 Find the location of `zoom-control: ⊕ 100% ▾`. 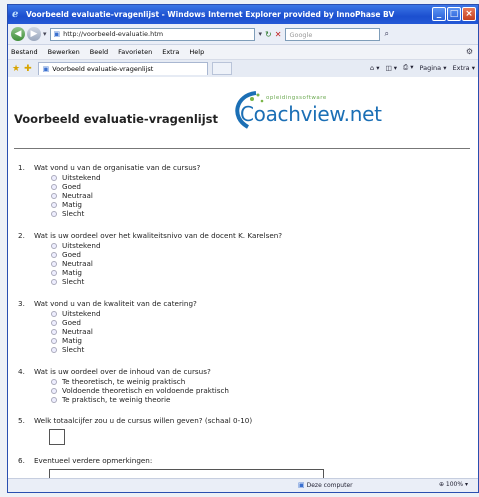

zoom-control: ⊕ 100% ▾ is located at coordinates (453, 484).